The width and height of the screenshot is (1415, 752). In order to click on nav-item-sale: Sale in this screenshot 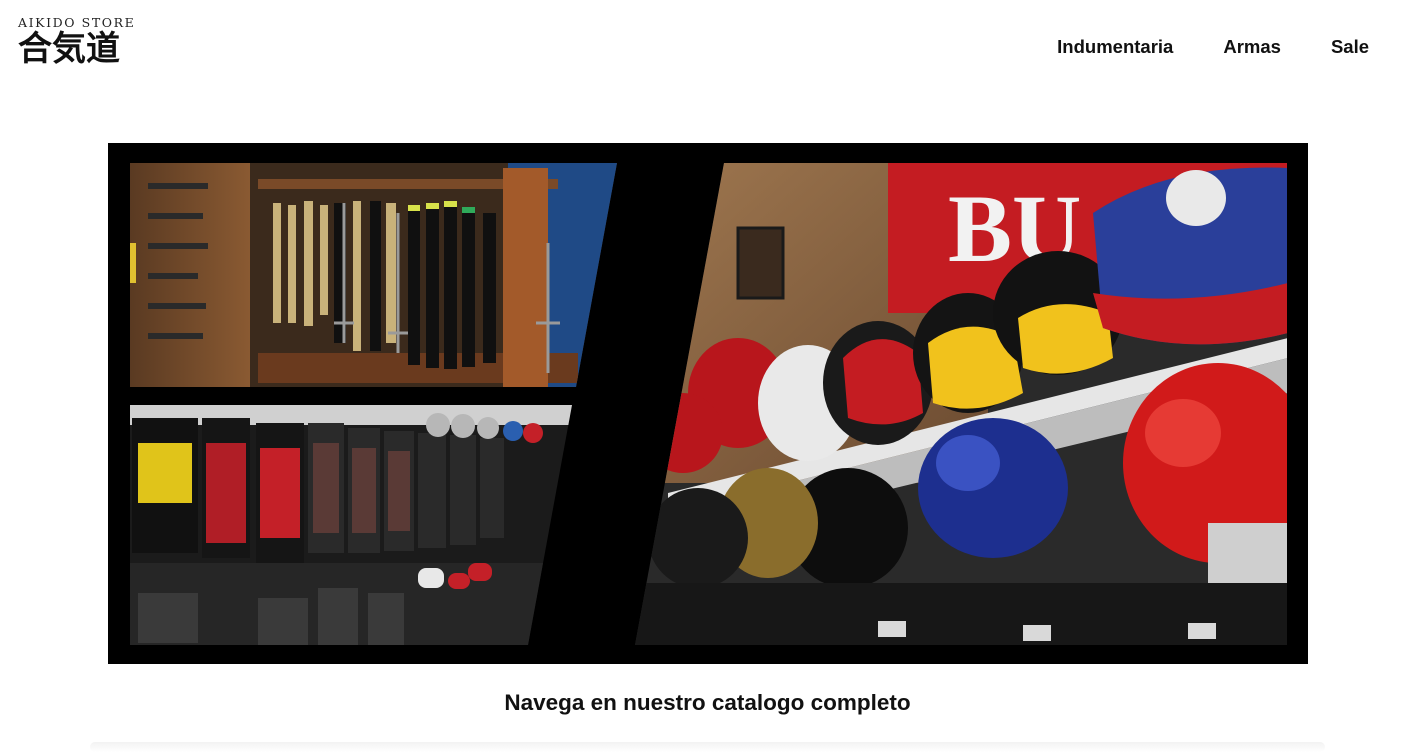, I will do `click(1350, 47)`.